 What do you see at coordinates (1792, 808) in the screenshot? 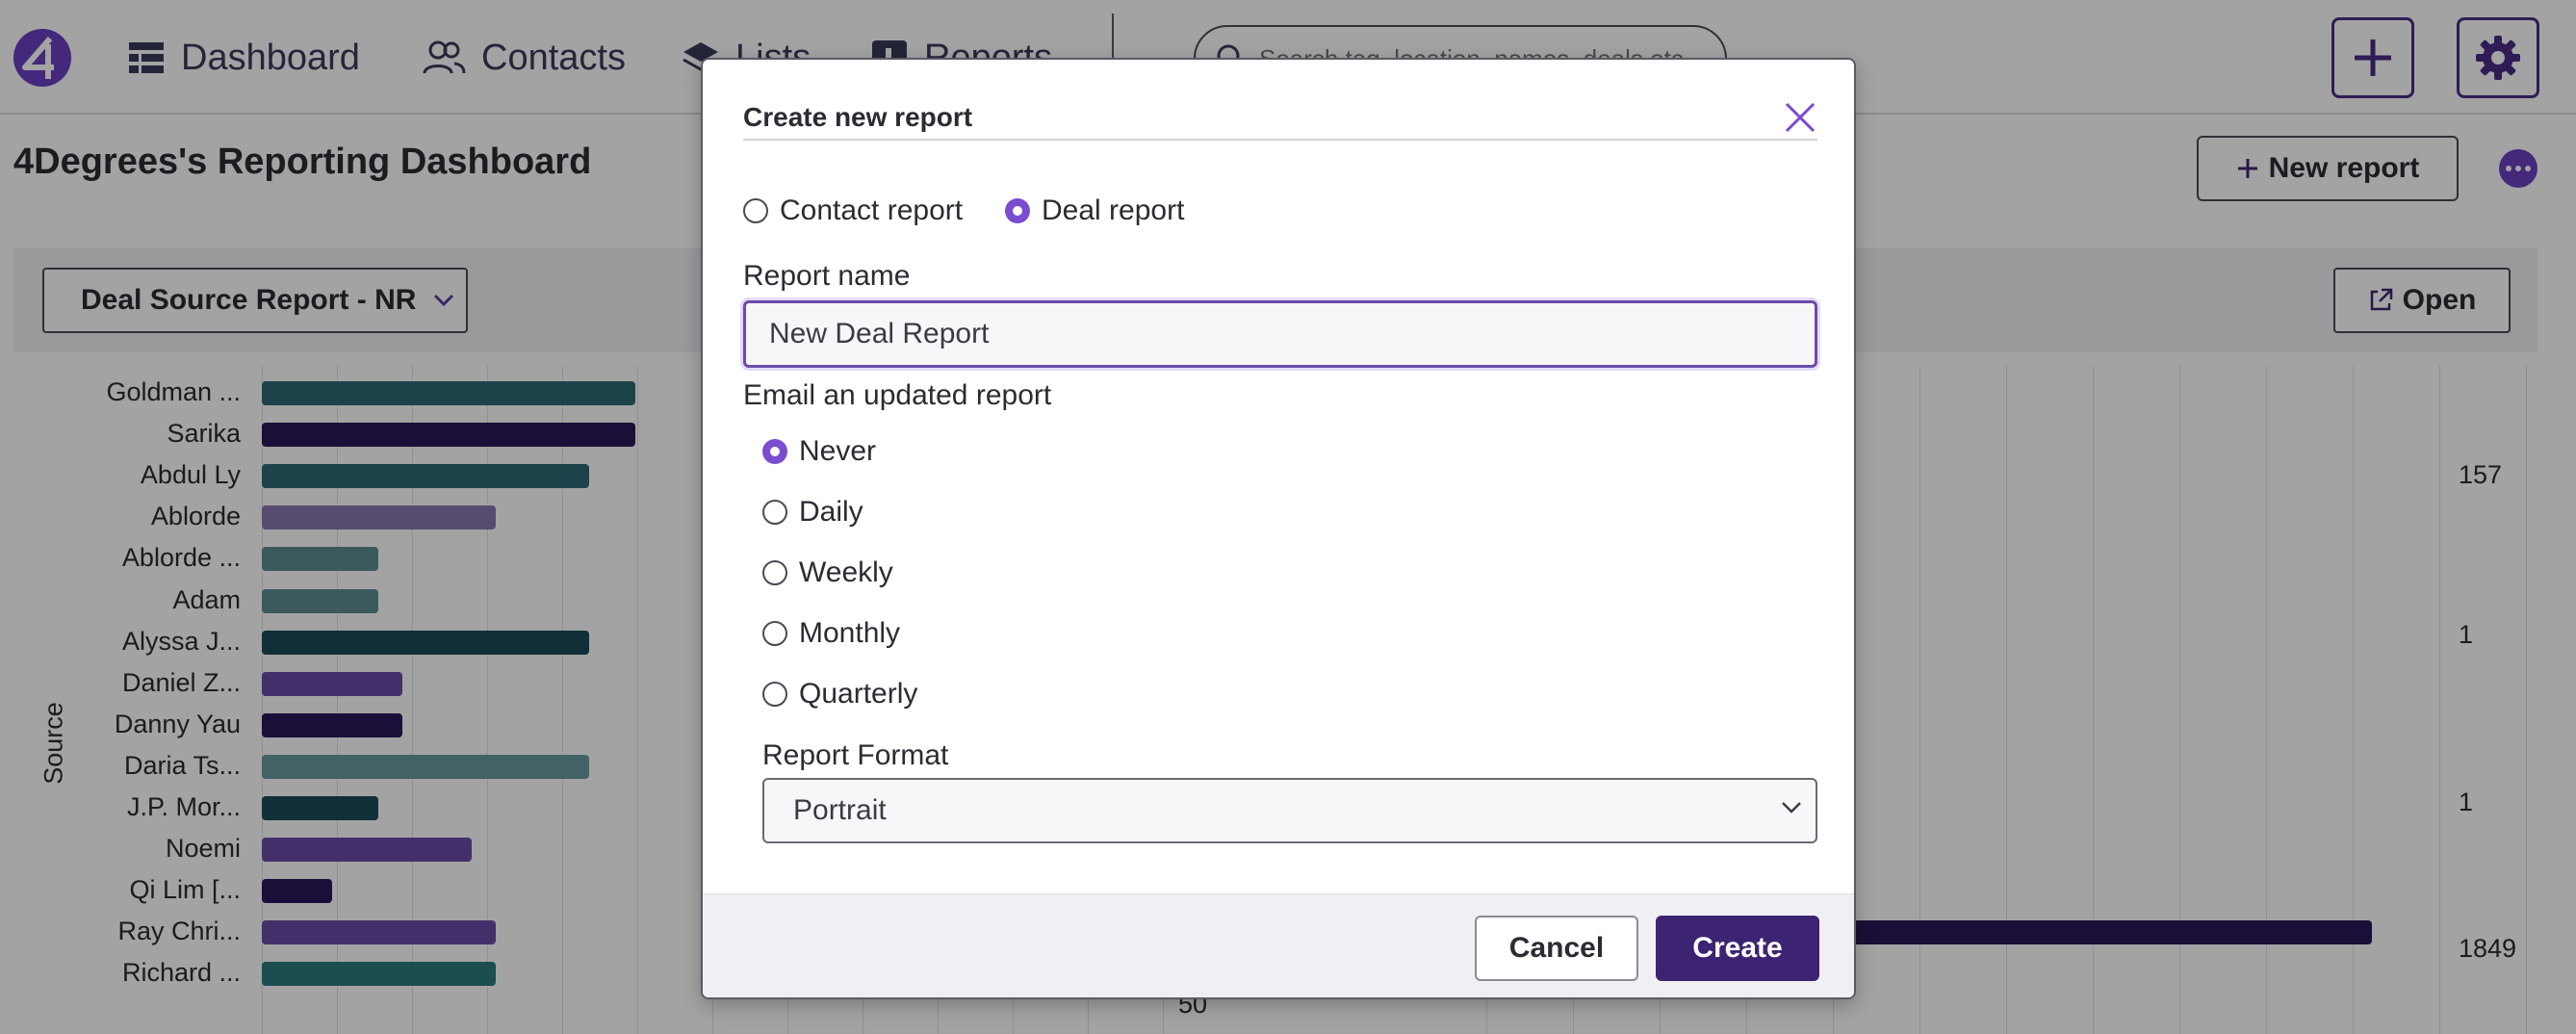
I see `chevron-down-icon` at bounding box center [1792, 808].